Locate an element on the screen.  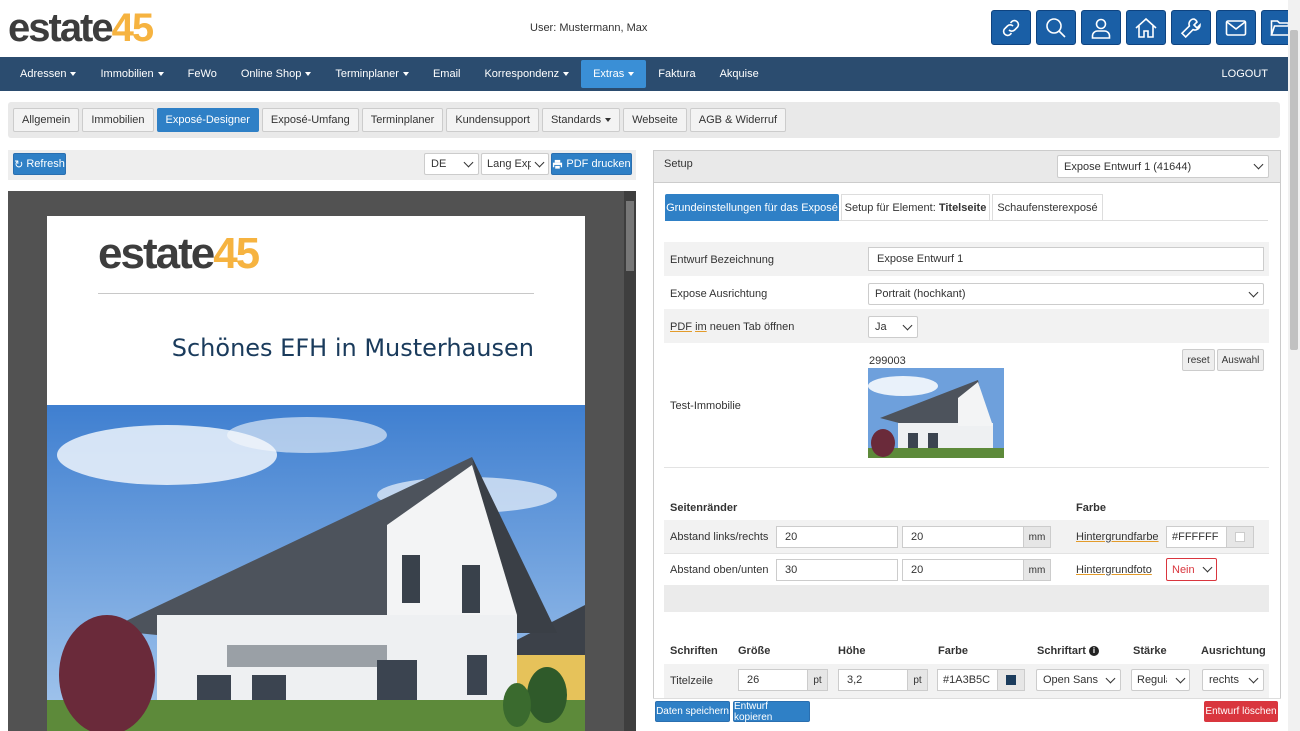
hintergrundfoto-label: Hintergrundfoto is located at coordinates (1114, 570).